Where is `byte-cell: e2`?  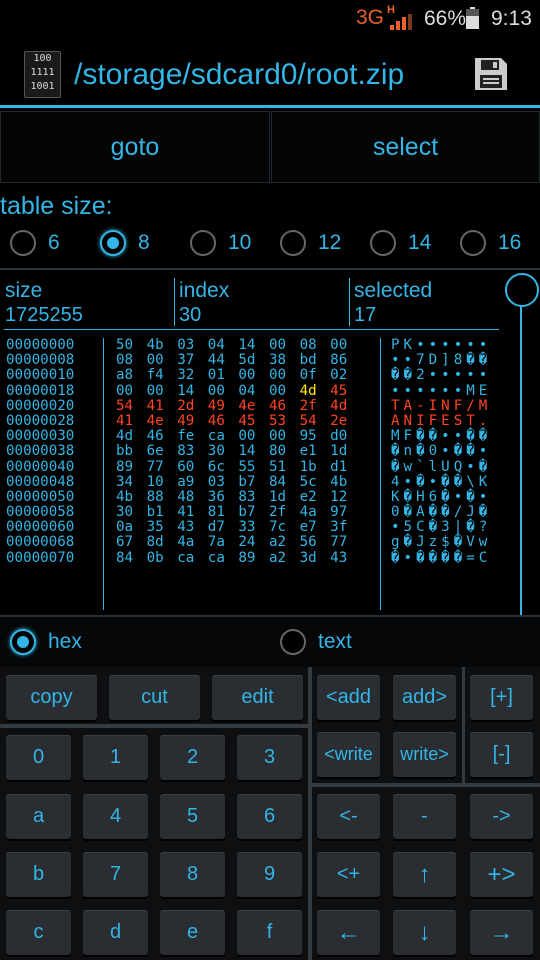 byte-cell: e2 is located at coordinates (315, 497).